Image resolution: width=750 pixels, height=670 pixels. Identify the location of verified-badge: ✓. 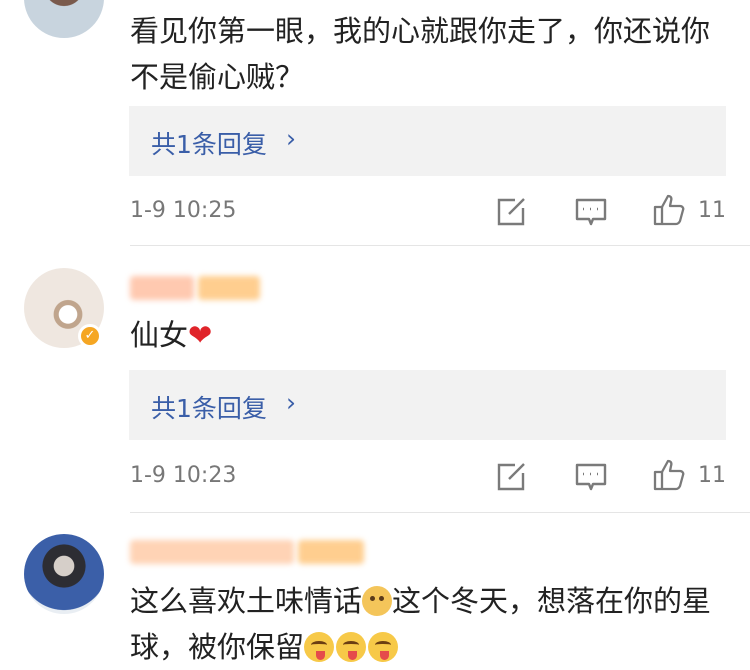
(90, 336).